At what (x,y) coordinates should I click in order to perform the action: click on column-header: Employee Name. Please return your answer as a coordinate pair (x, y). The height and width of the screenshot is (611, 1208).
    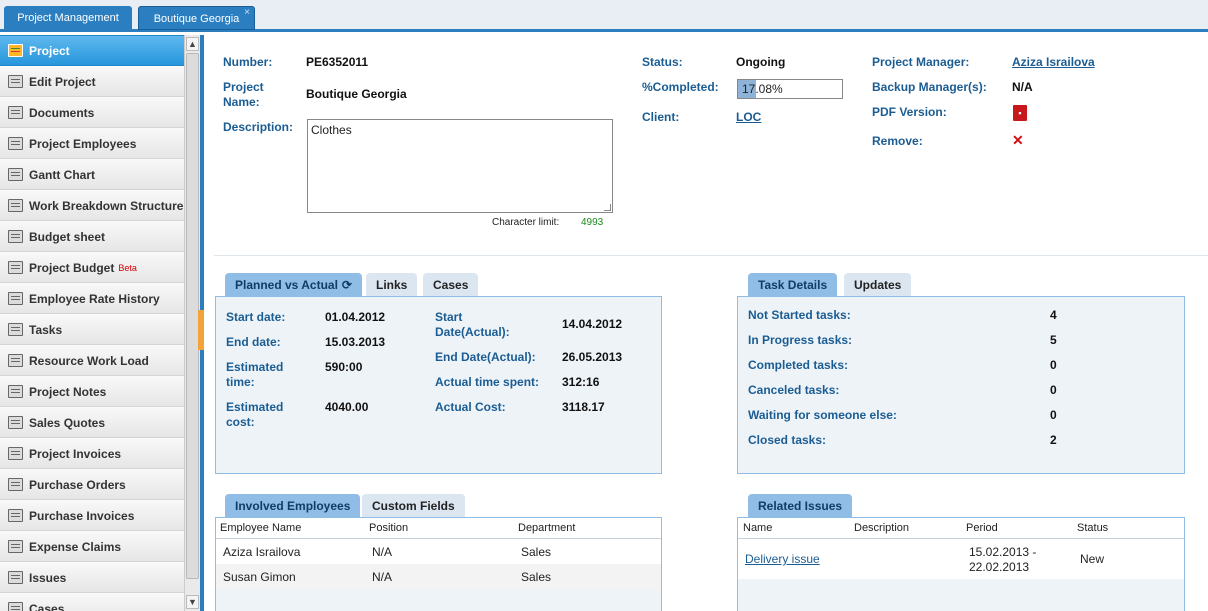
    Looking at the image, I should click on (260, 528).